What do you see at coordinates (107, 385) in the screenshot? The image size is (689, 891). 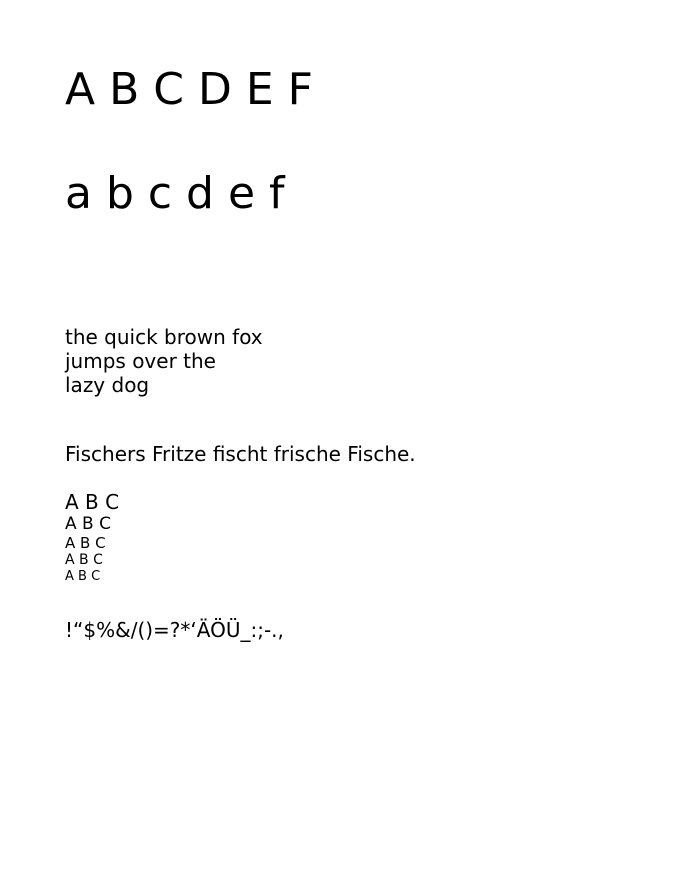 I see `pangram-line-3: lazy dog` at bounding box center [107, 385].